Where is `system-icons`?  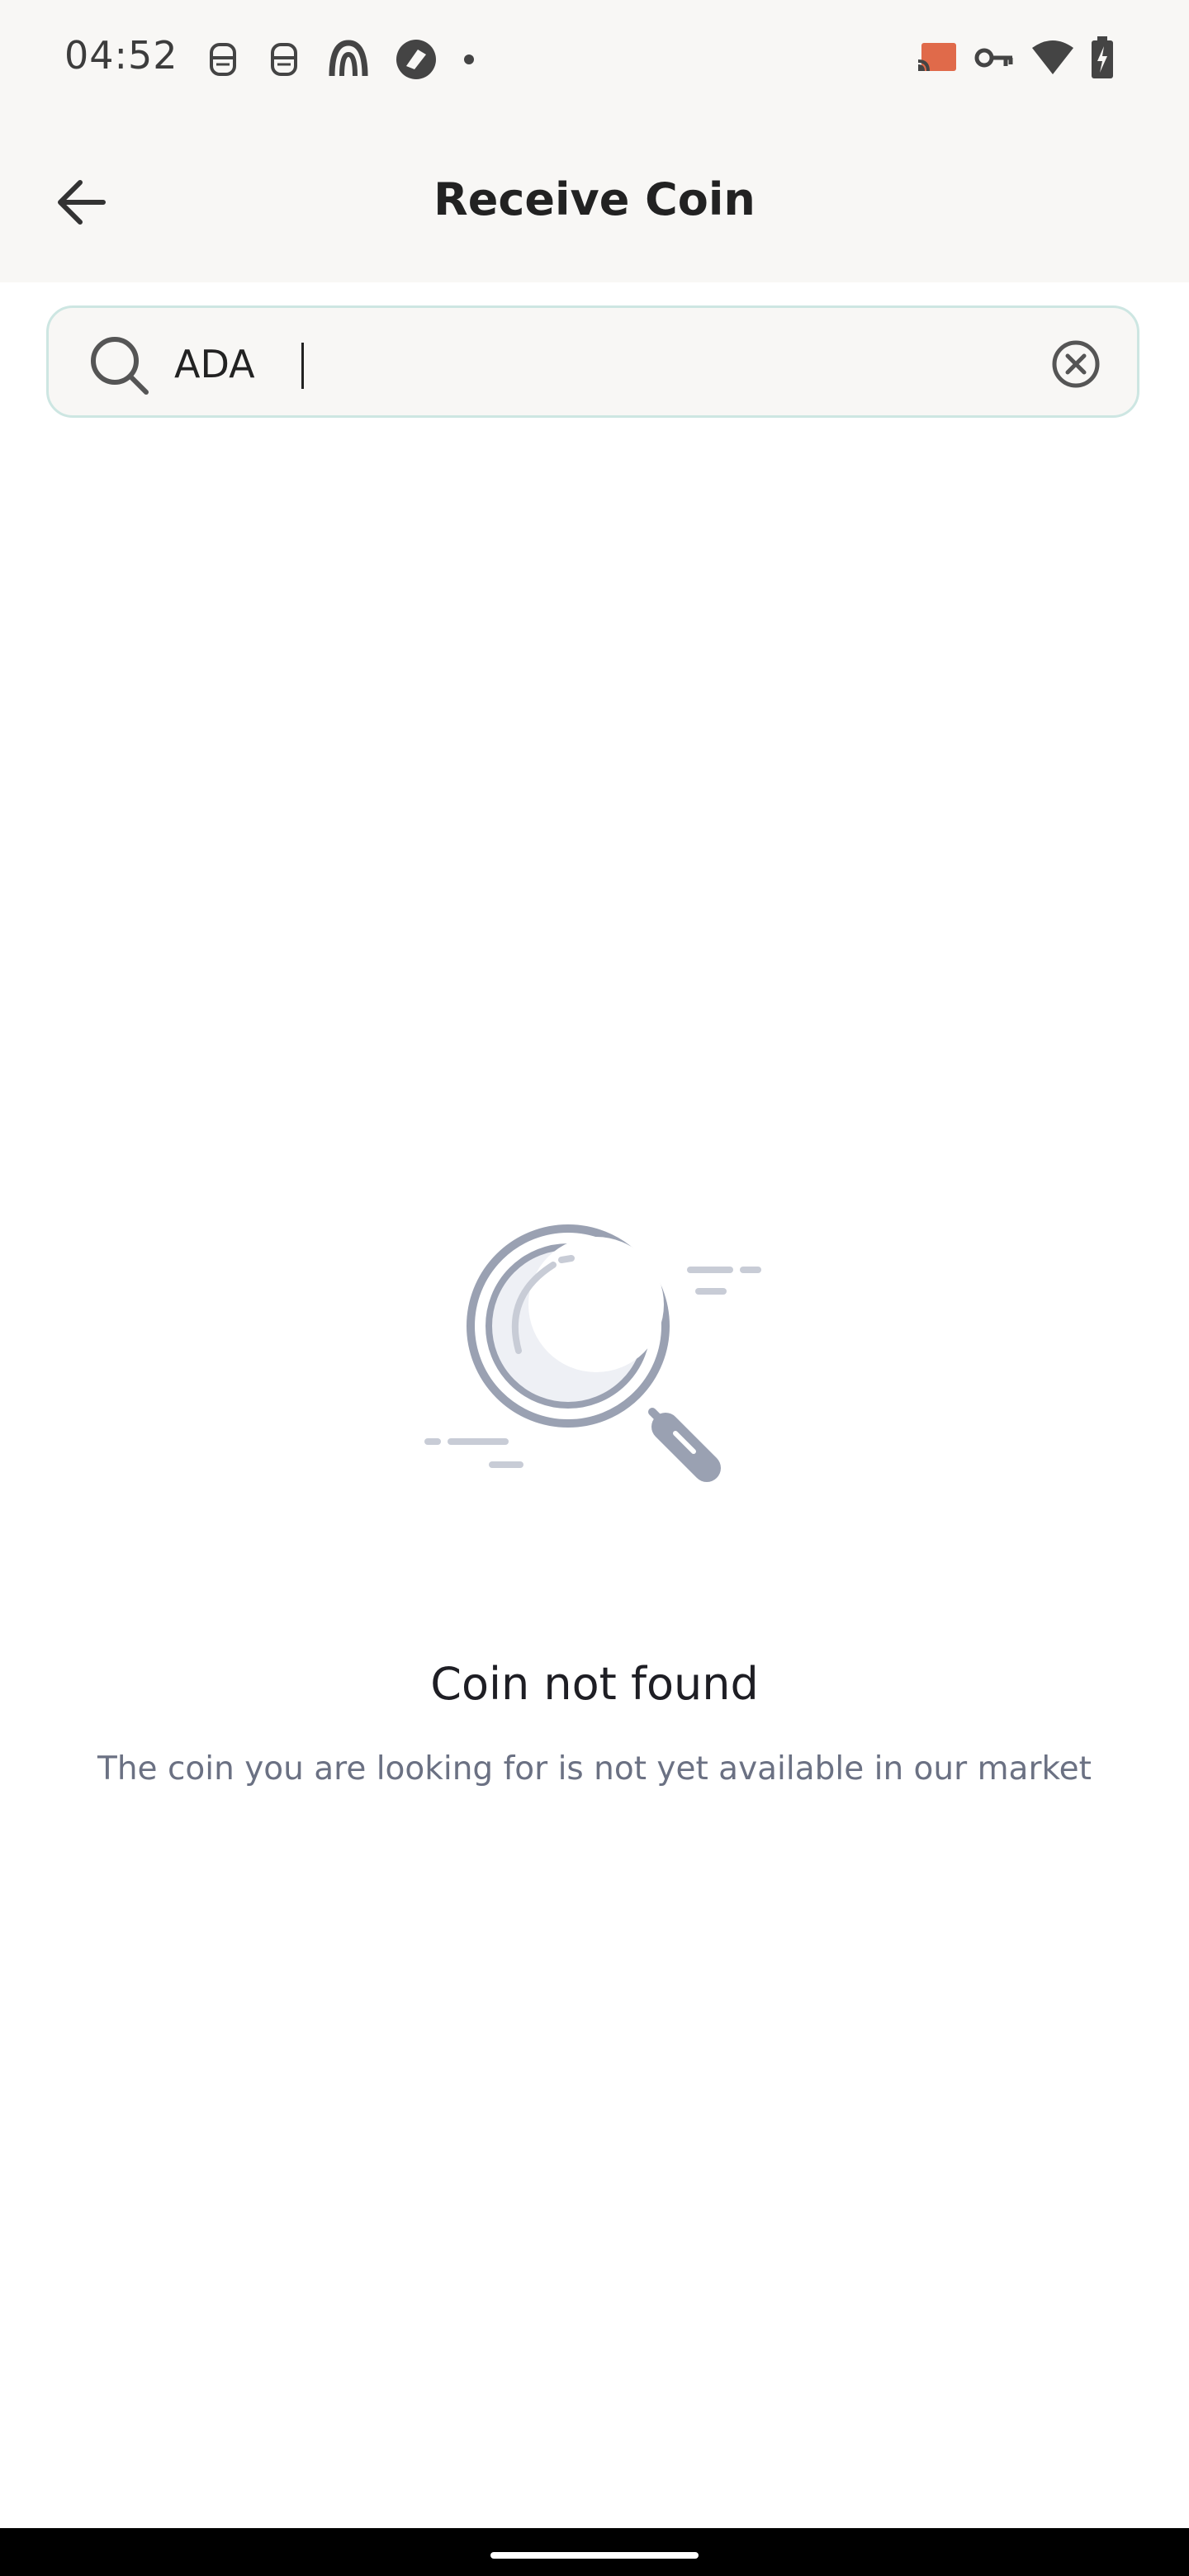 system-icons is located at coordinates (1016, 57).